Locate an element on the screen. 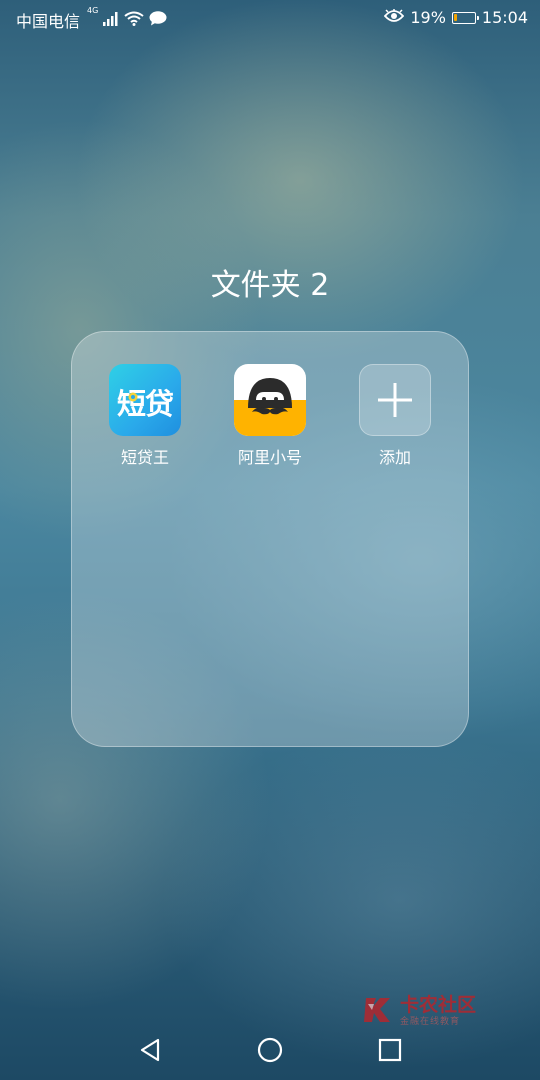 This screenshot has width=540, height=1080. add-app-button: 添加 is located at coordinates (395, 416).